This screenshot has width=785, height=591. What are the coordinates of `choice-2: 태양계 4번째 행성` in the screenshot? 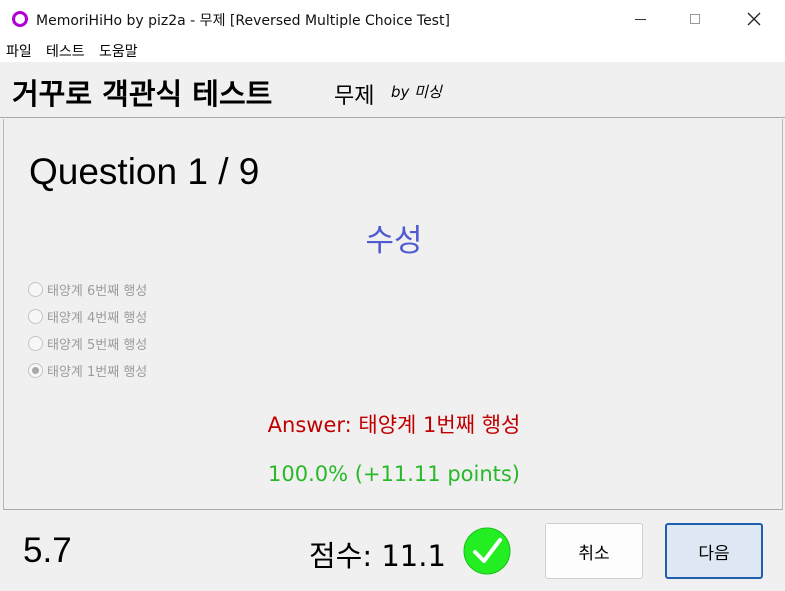 It's located at (87, 316).